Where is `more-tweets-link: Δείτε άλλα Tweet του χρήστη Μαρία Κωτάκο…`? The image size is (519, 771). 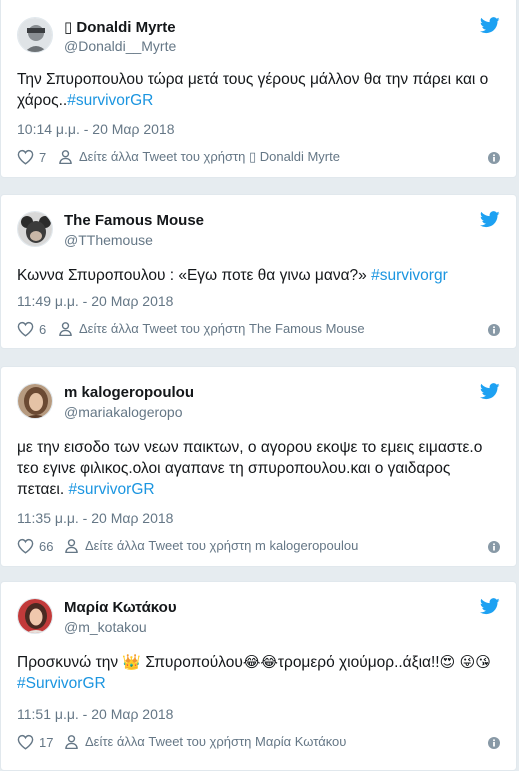 more-tweets-link: Δείτε άλλα Tweet του χρήστη Μαρία Κωτάκο… is located at coordinates (205, 741).